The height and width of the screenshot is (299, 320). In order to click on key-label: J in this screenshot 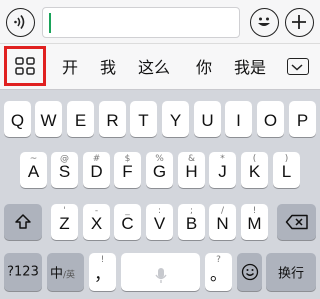, I will do `click(222, 171)`.